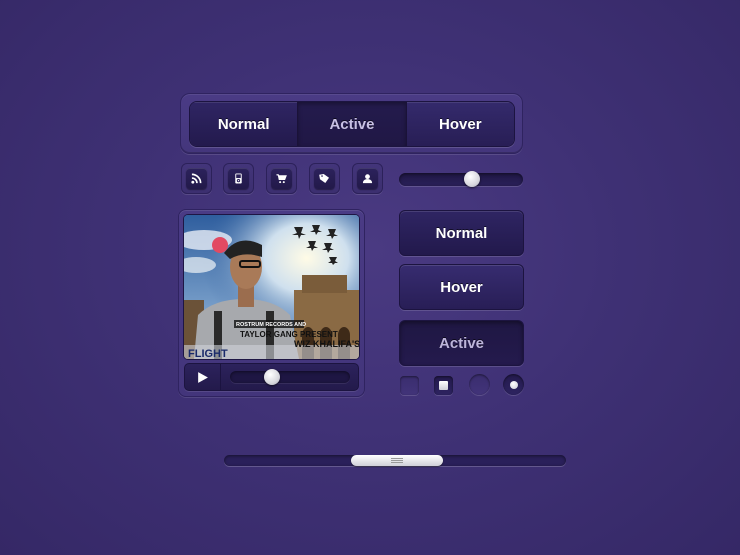  What do you see at coordinates (289, 334) in the screenshot?
I see `cover-text-line2: TAYLOR GANG PRESENT` at bounding box center [289, 334].